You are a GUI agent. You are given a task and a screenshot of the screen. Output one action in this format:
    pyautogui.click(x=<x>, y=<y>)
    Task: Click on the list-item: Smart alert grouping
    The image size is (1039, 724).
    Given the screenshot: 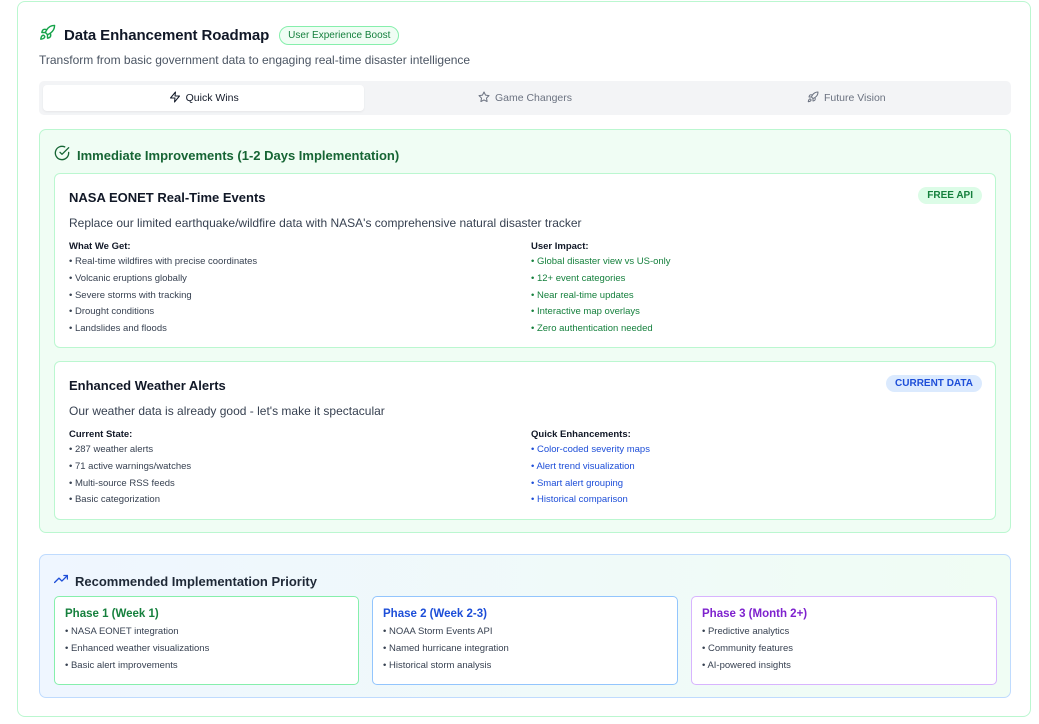 What is the action you would take?
    pyautogui.click(x=590, y=484)
    